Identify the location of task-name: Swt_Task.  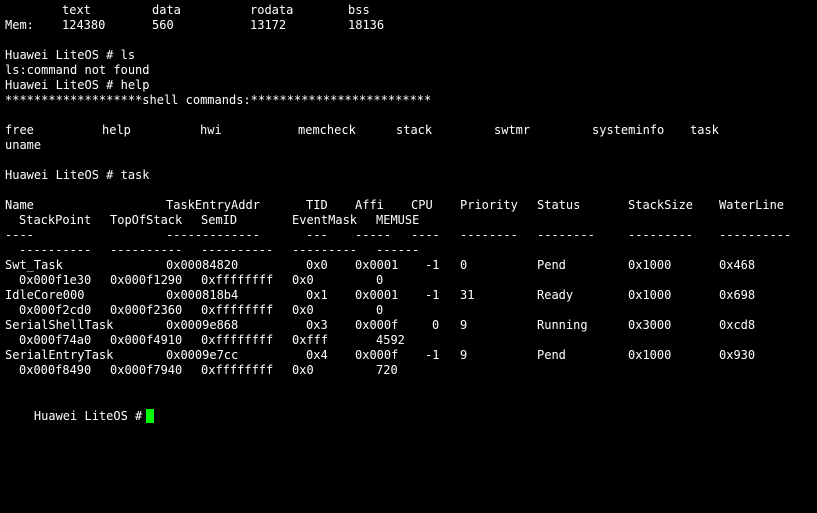
(34, 265).